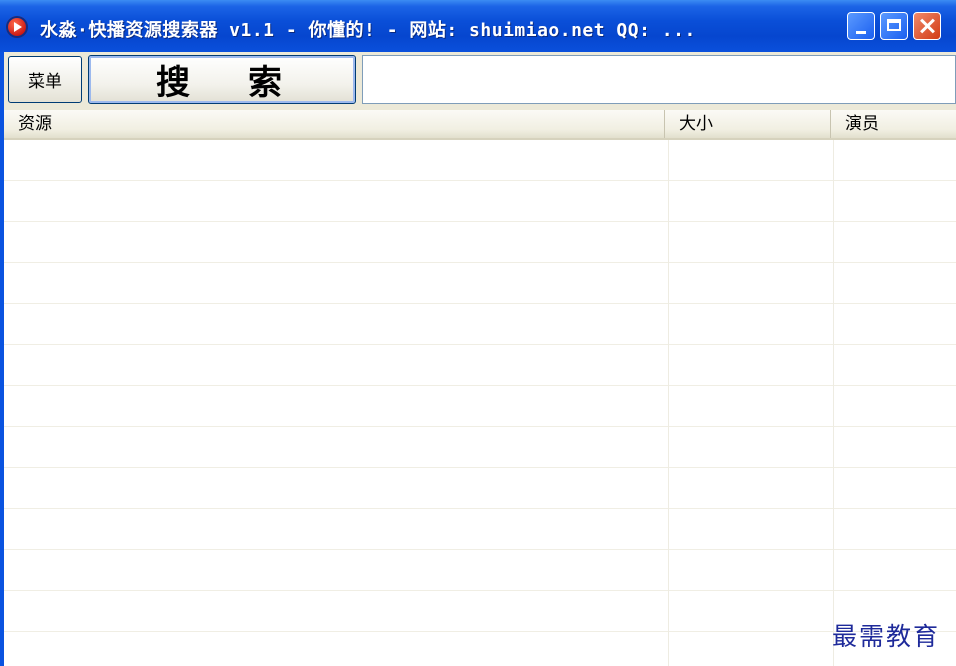 This screenshot has width=956, height=666. What do you see at coordinates (222, 79) in the screenshot?
I see `search-button: 搜索` at bounding box center [222, 79].